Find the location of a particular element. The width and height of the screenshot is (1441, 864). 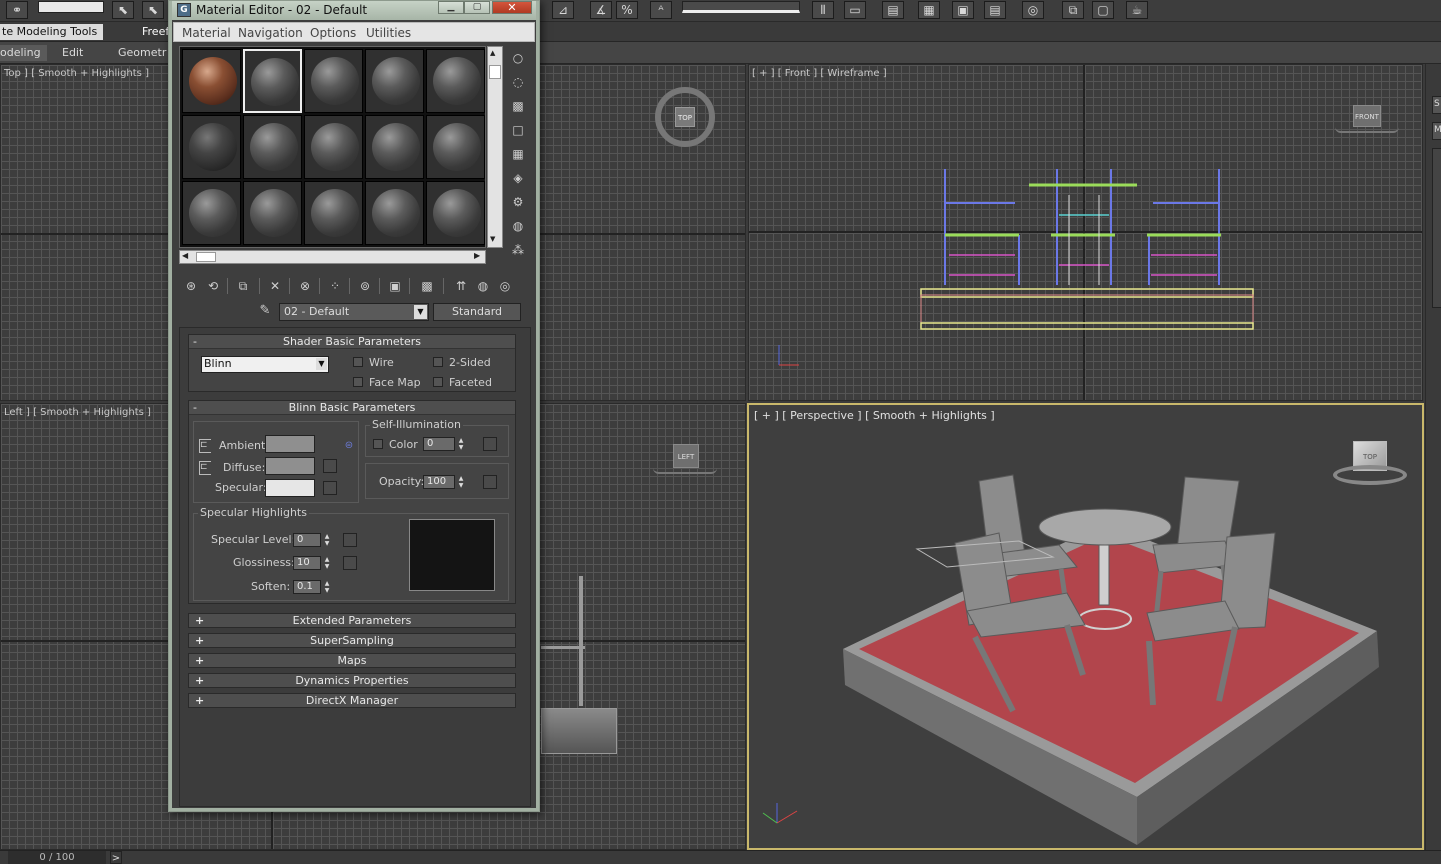

ambient-color-swatch is located at coordinates (290, 444).